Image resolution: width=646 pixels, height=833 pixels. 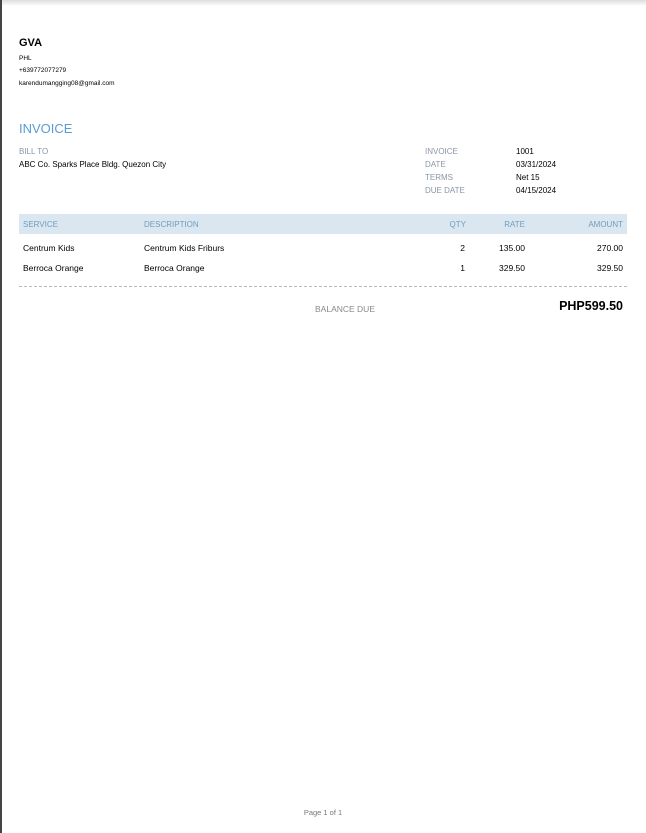 What do you see at coordinates (40, 224) in the screenshot?
I see `header-service: SERVICE` at bounding box center [40, 224].